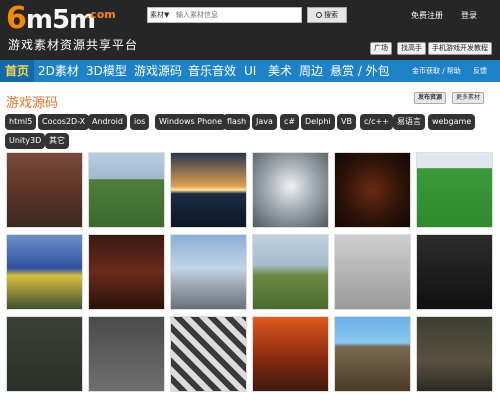 Image resolution: width=500 pixels, height=400 pixels. What do you see at coordinates (280, 71) in the screenshot?
I see `nav-art: 美术` at bounding box center [280, 71].